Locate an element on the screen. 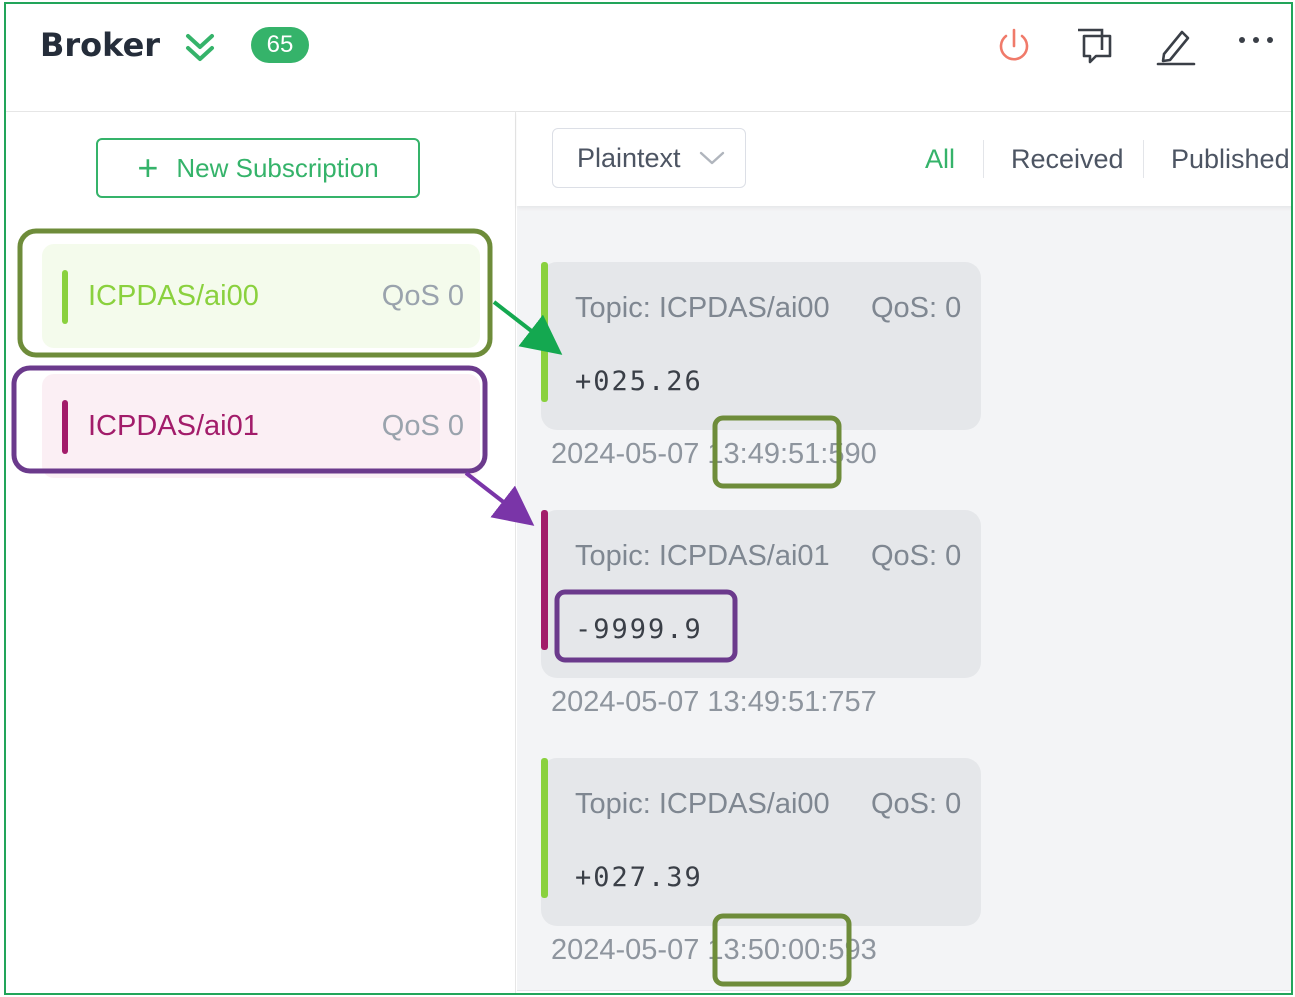 Image resolution: width=1295 pixels, height=997 pixels. message-timestamp: 2024-05-07 13:49:51:757 is located at coordinates (714, 702).